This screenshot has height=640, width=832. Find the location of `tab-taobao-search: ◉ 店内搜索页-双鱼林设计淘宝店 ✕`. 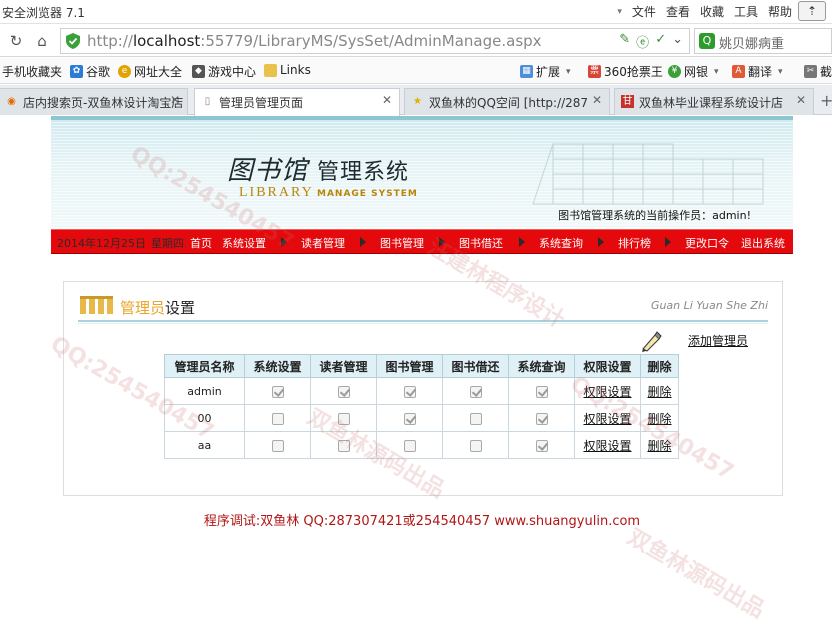

tab-taobao-search: ◉ 店内搜索页-双鱼林设计淘宝店 ✕ is located at coordinates (94, 101).